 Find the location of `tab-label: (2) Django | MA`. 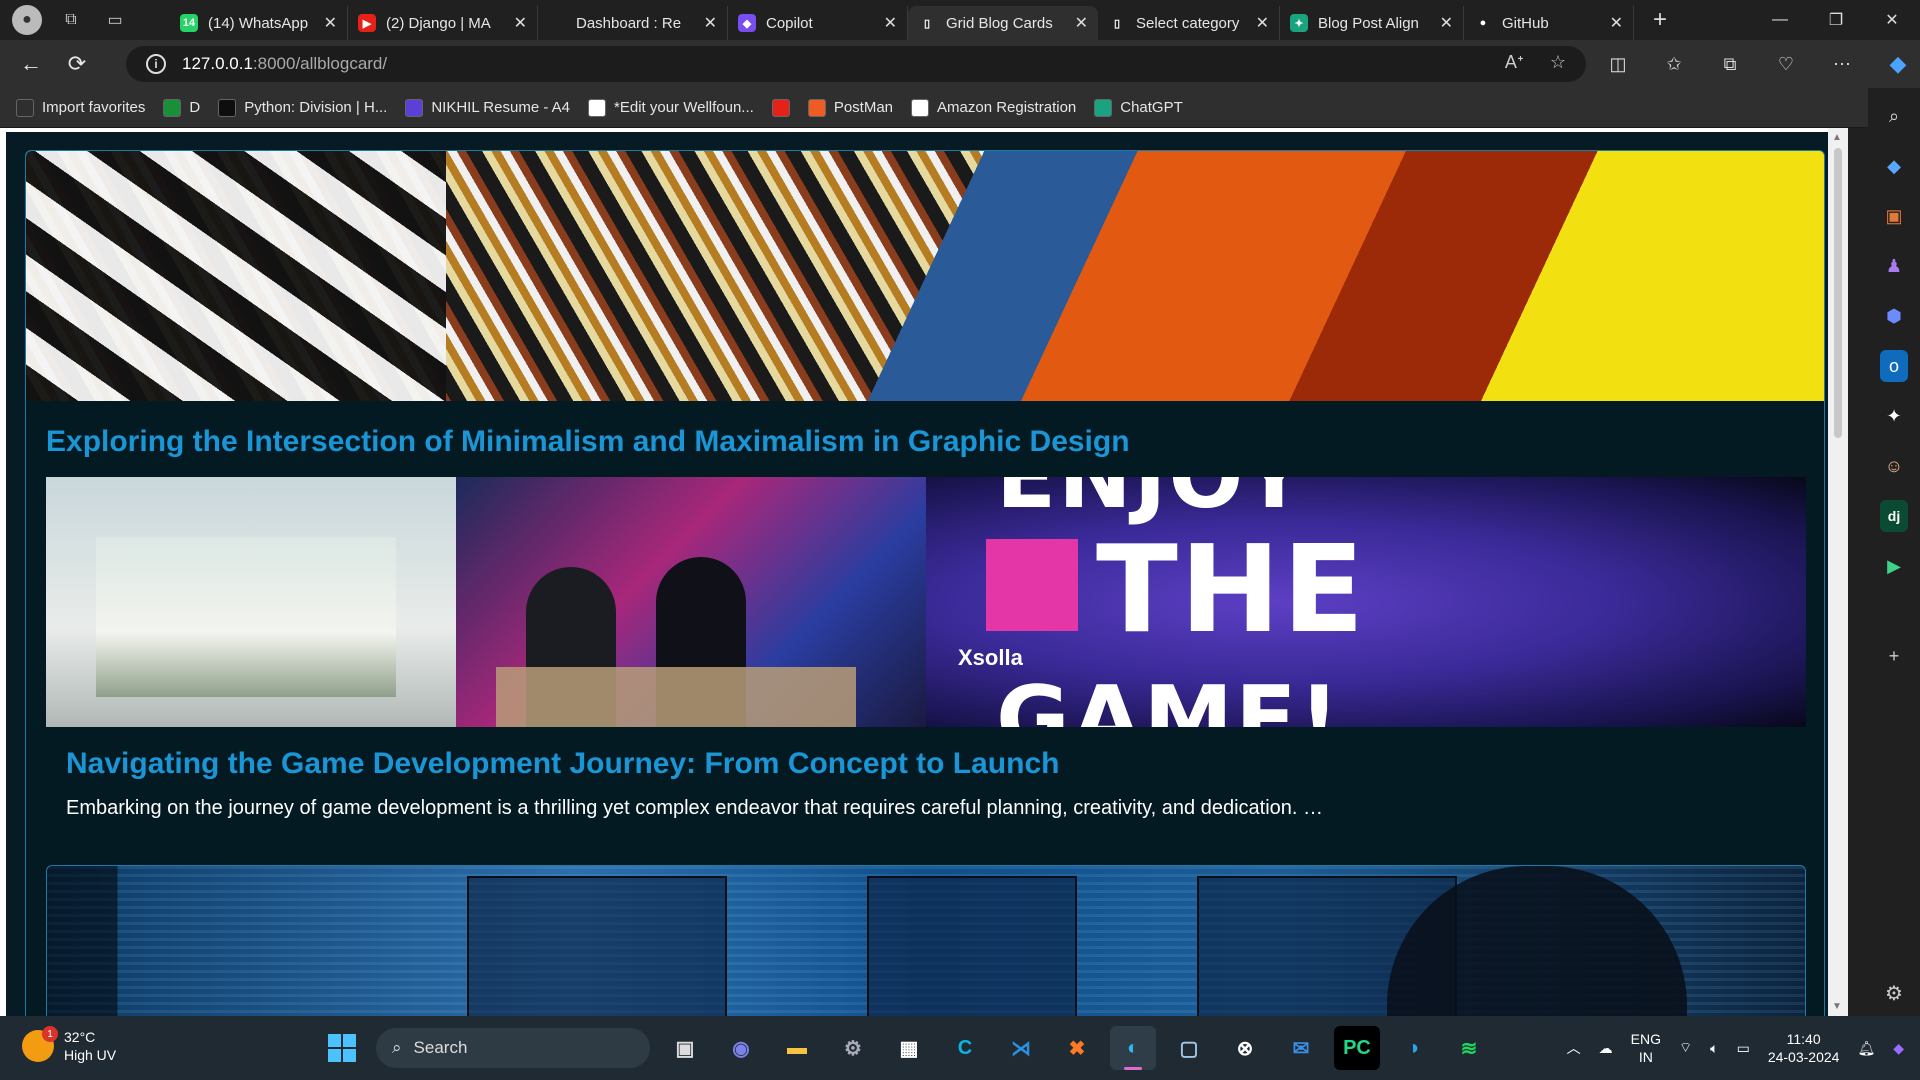

tab-label: (2) Django | MA is located at coordinates (438, 23).